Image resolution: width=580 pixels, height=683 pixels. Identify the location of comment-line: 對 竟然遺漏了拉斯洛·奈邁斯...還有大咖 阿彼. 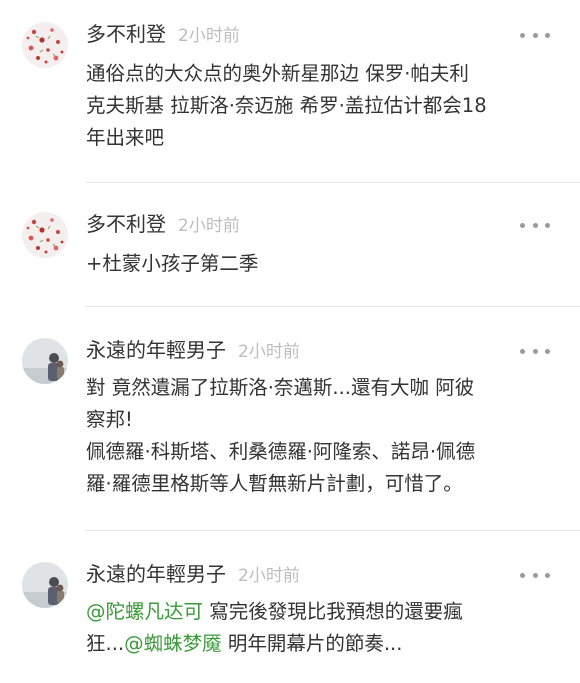
(280, 387).